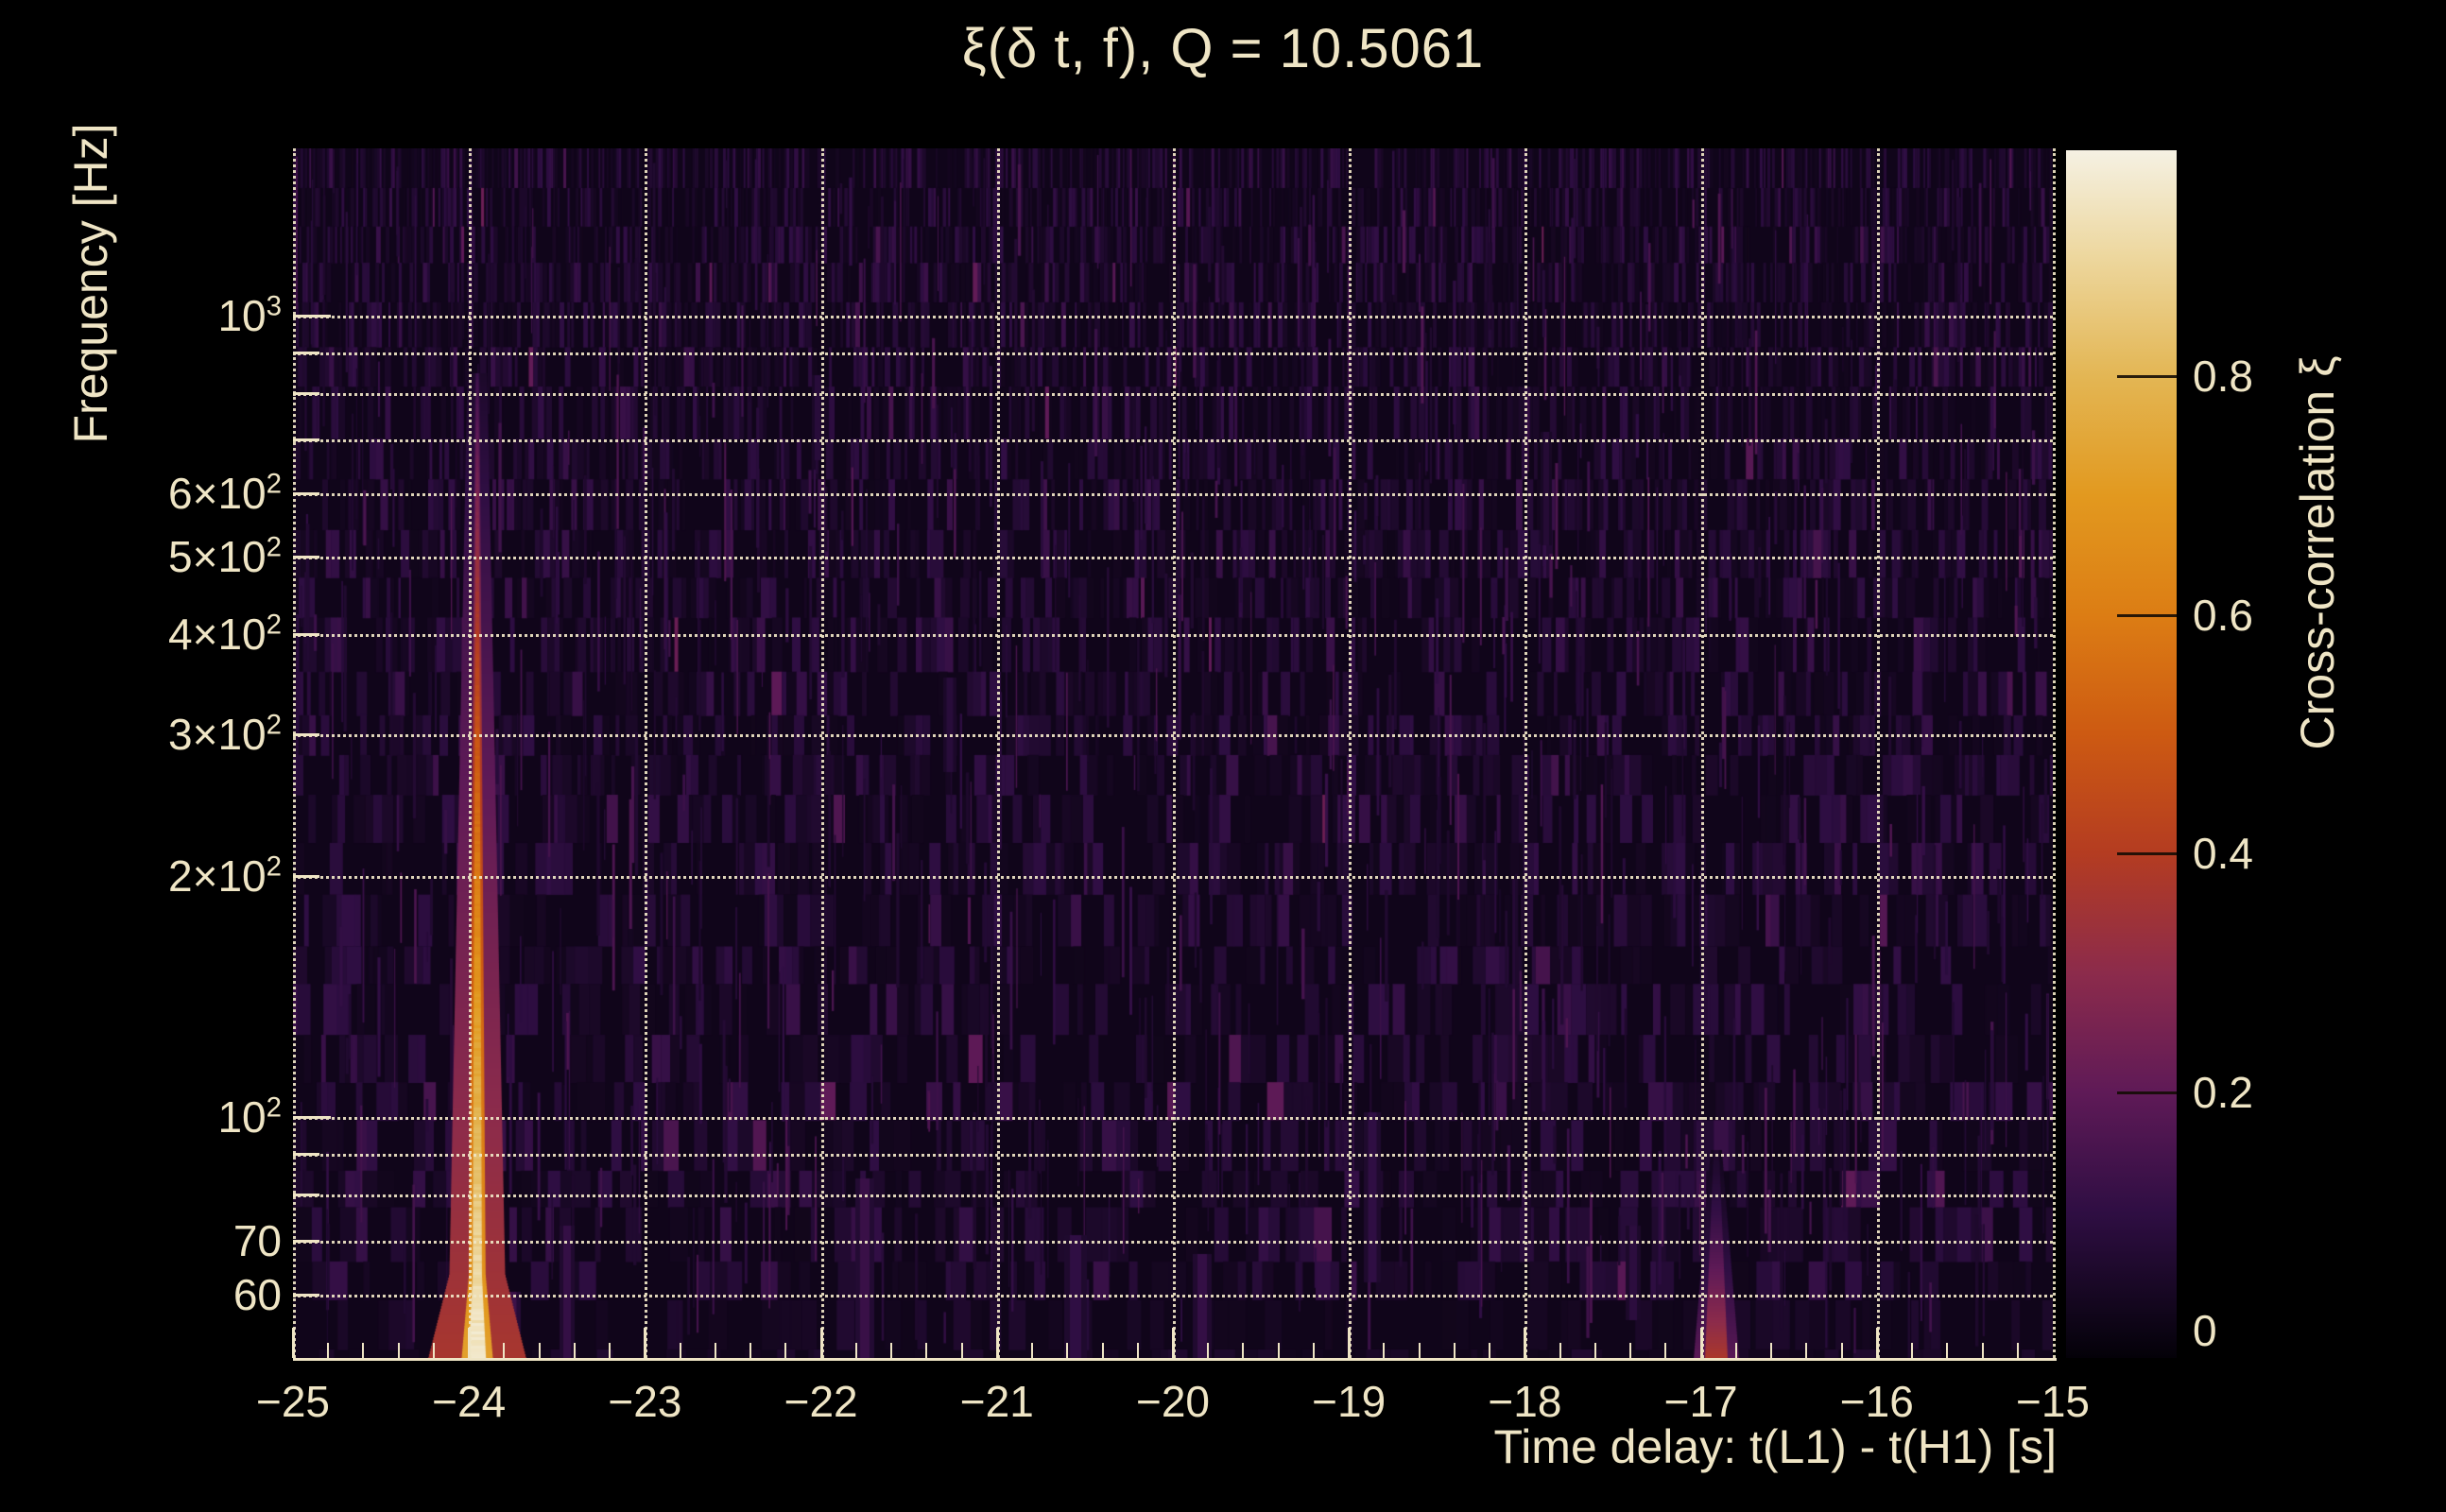  What do you see at coordinates (1175, 1359) in the screenshot?
I see `x-axis-line` at bounding box center [1175, 1359].